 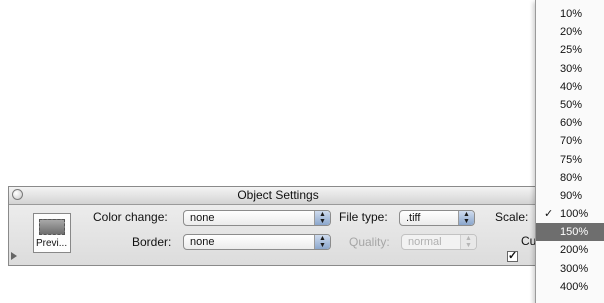 What do you see at coordinates (425, 242) in the screenshot?
I see `quality-value: normal` at bounding box center [425, 242].